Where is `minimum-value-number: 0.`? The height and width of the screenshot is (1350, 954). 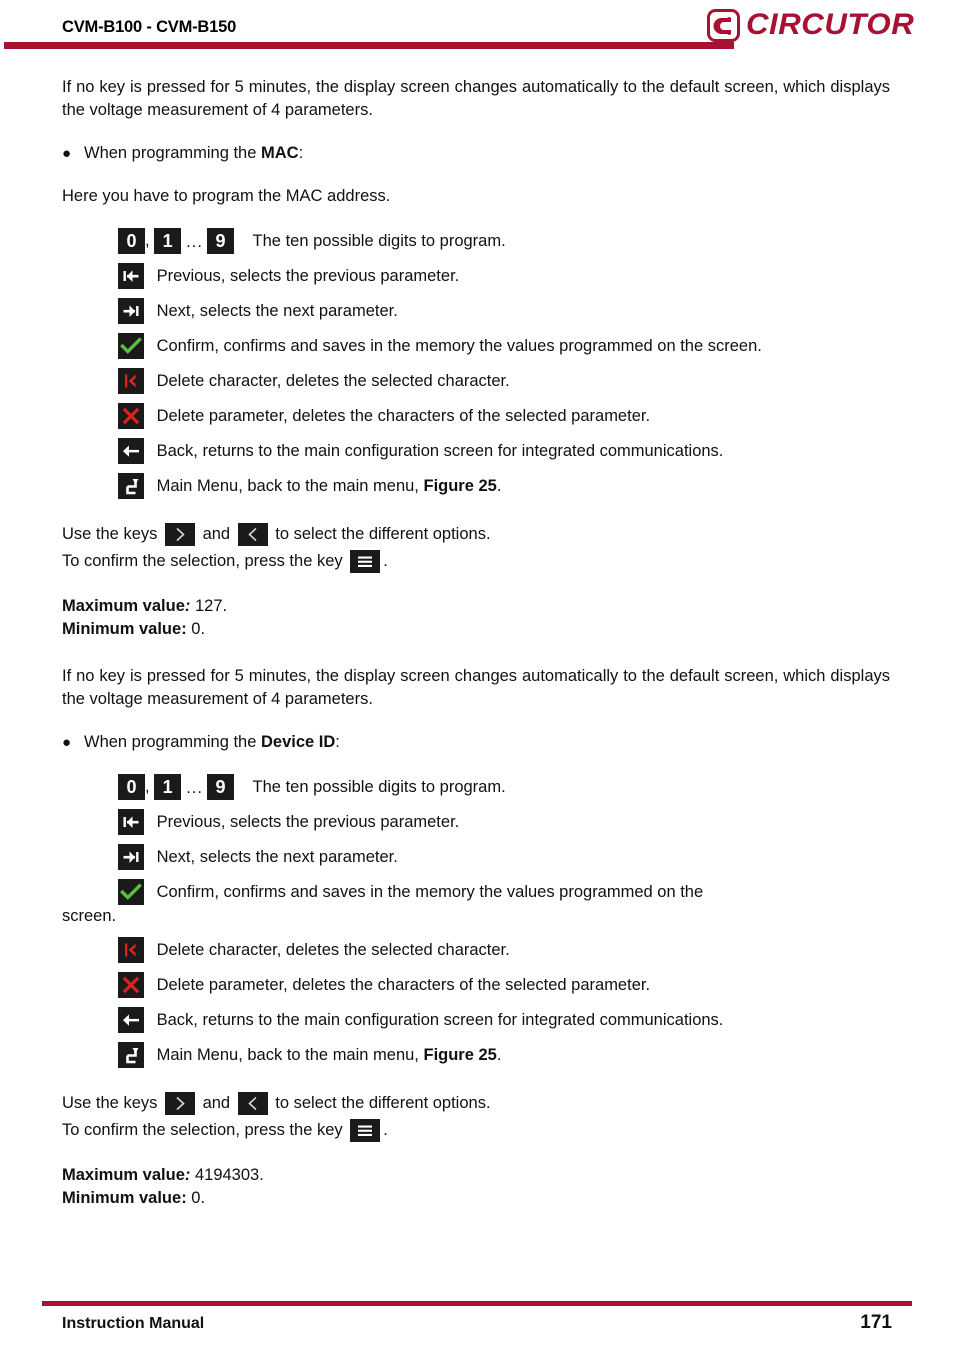
minimum-value-number: 0. is located at coordinates (196, 1198).